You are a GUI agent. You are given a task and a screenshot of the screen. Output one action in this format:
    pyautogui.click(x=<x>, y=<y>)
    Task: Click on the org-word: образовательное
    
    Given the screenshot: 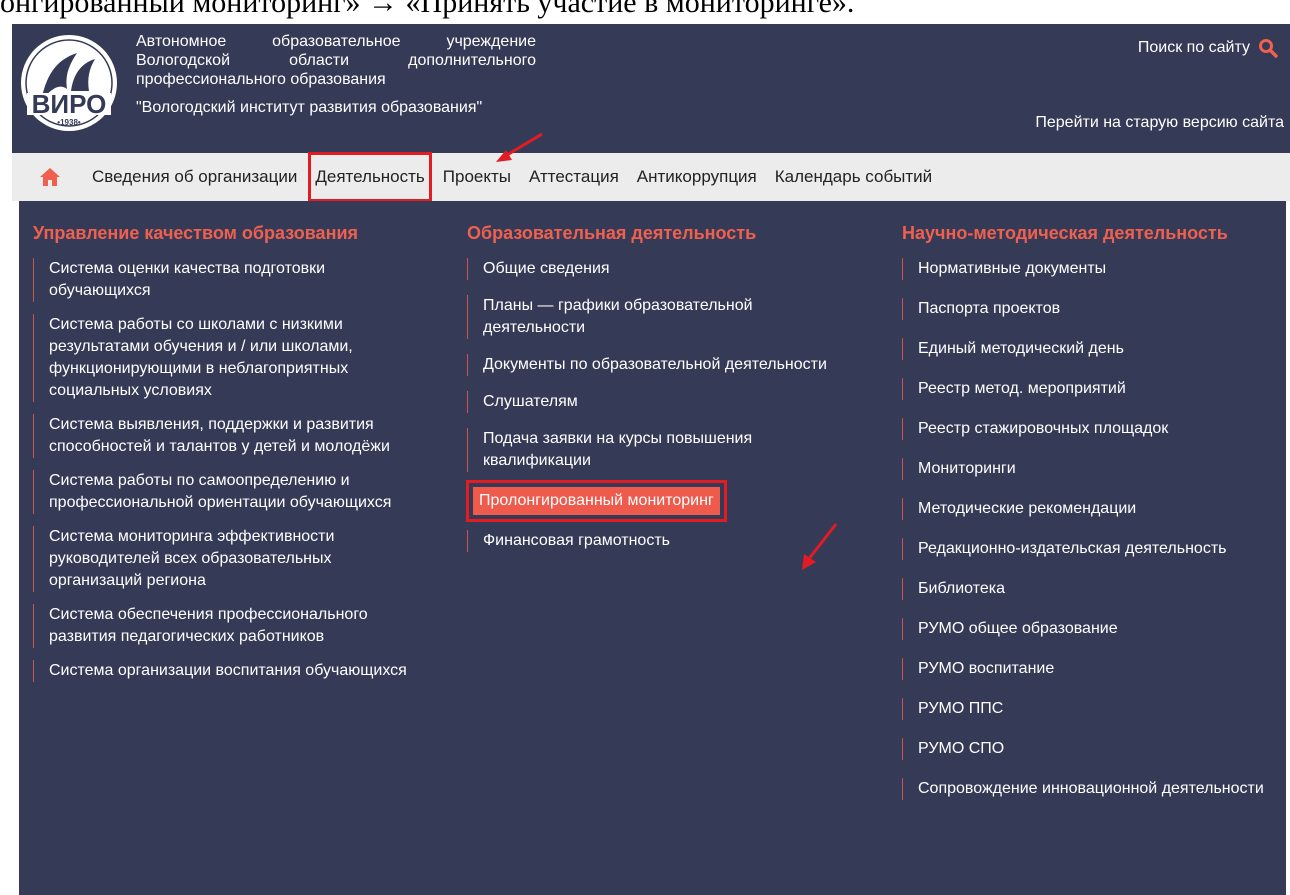 What is the action you would take?
    pyautogui.click(x=336, y=41)
    